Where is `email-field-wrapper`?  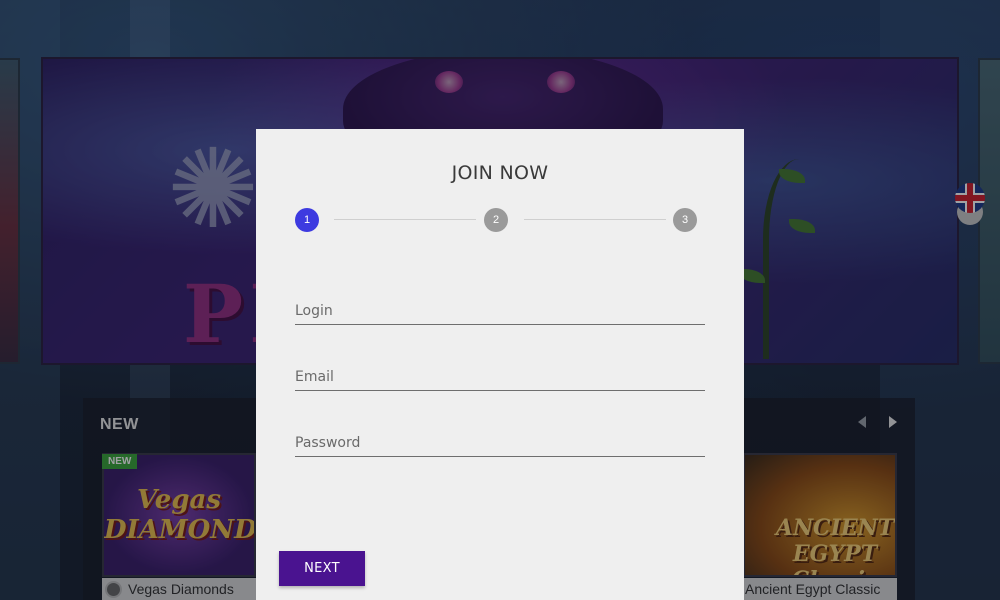
email-field-wrapper is located at coordinates (500, 377).